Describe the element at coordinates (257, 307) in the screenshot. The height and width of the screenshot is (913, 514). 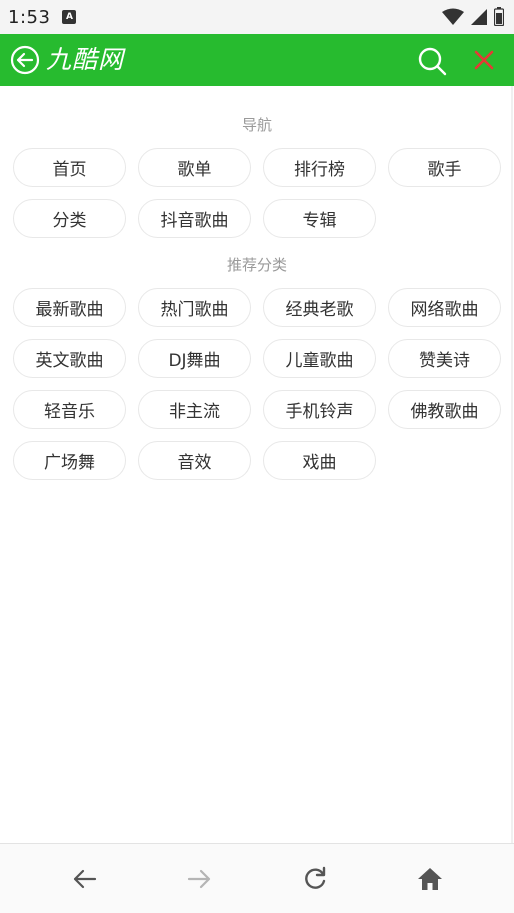
I see `recommend-row-1: 最新歌曲 热门歌曲 经典老歌 网络歌曲` at that location.